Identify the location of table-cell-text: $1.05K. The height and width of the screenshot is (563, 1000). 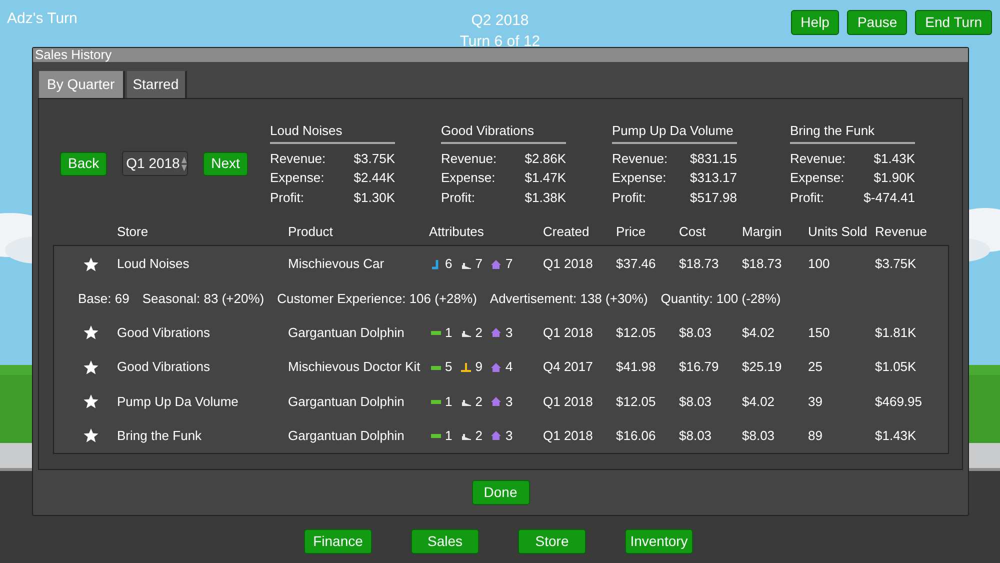
(896, 367).